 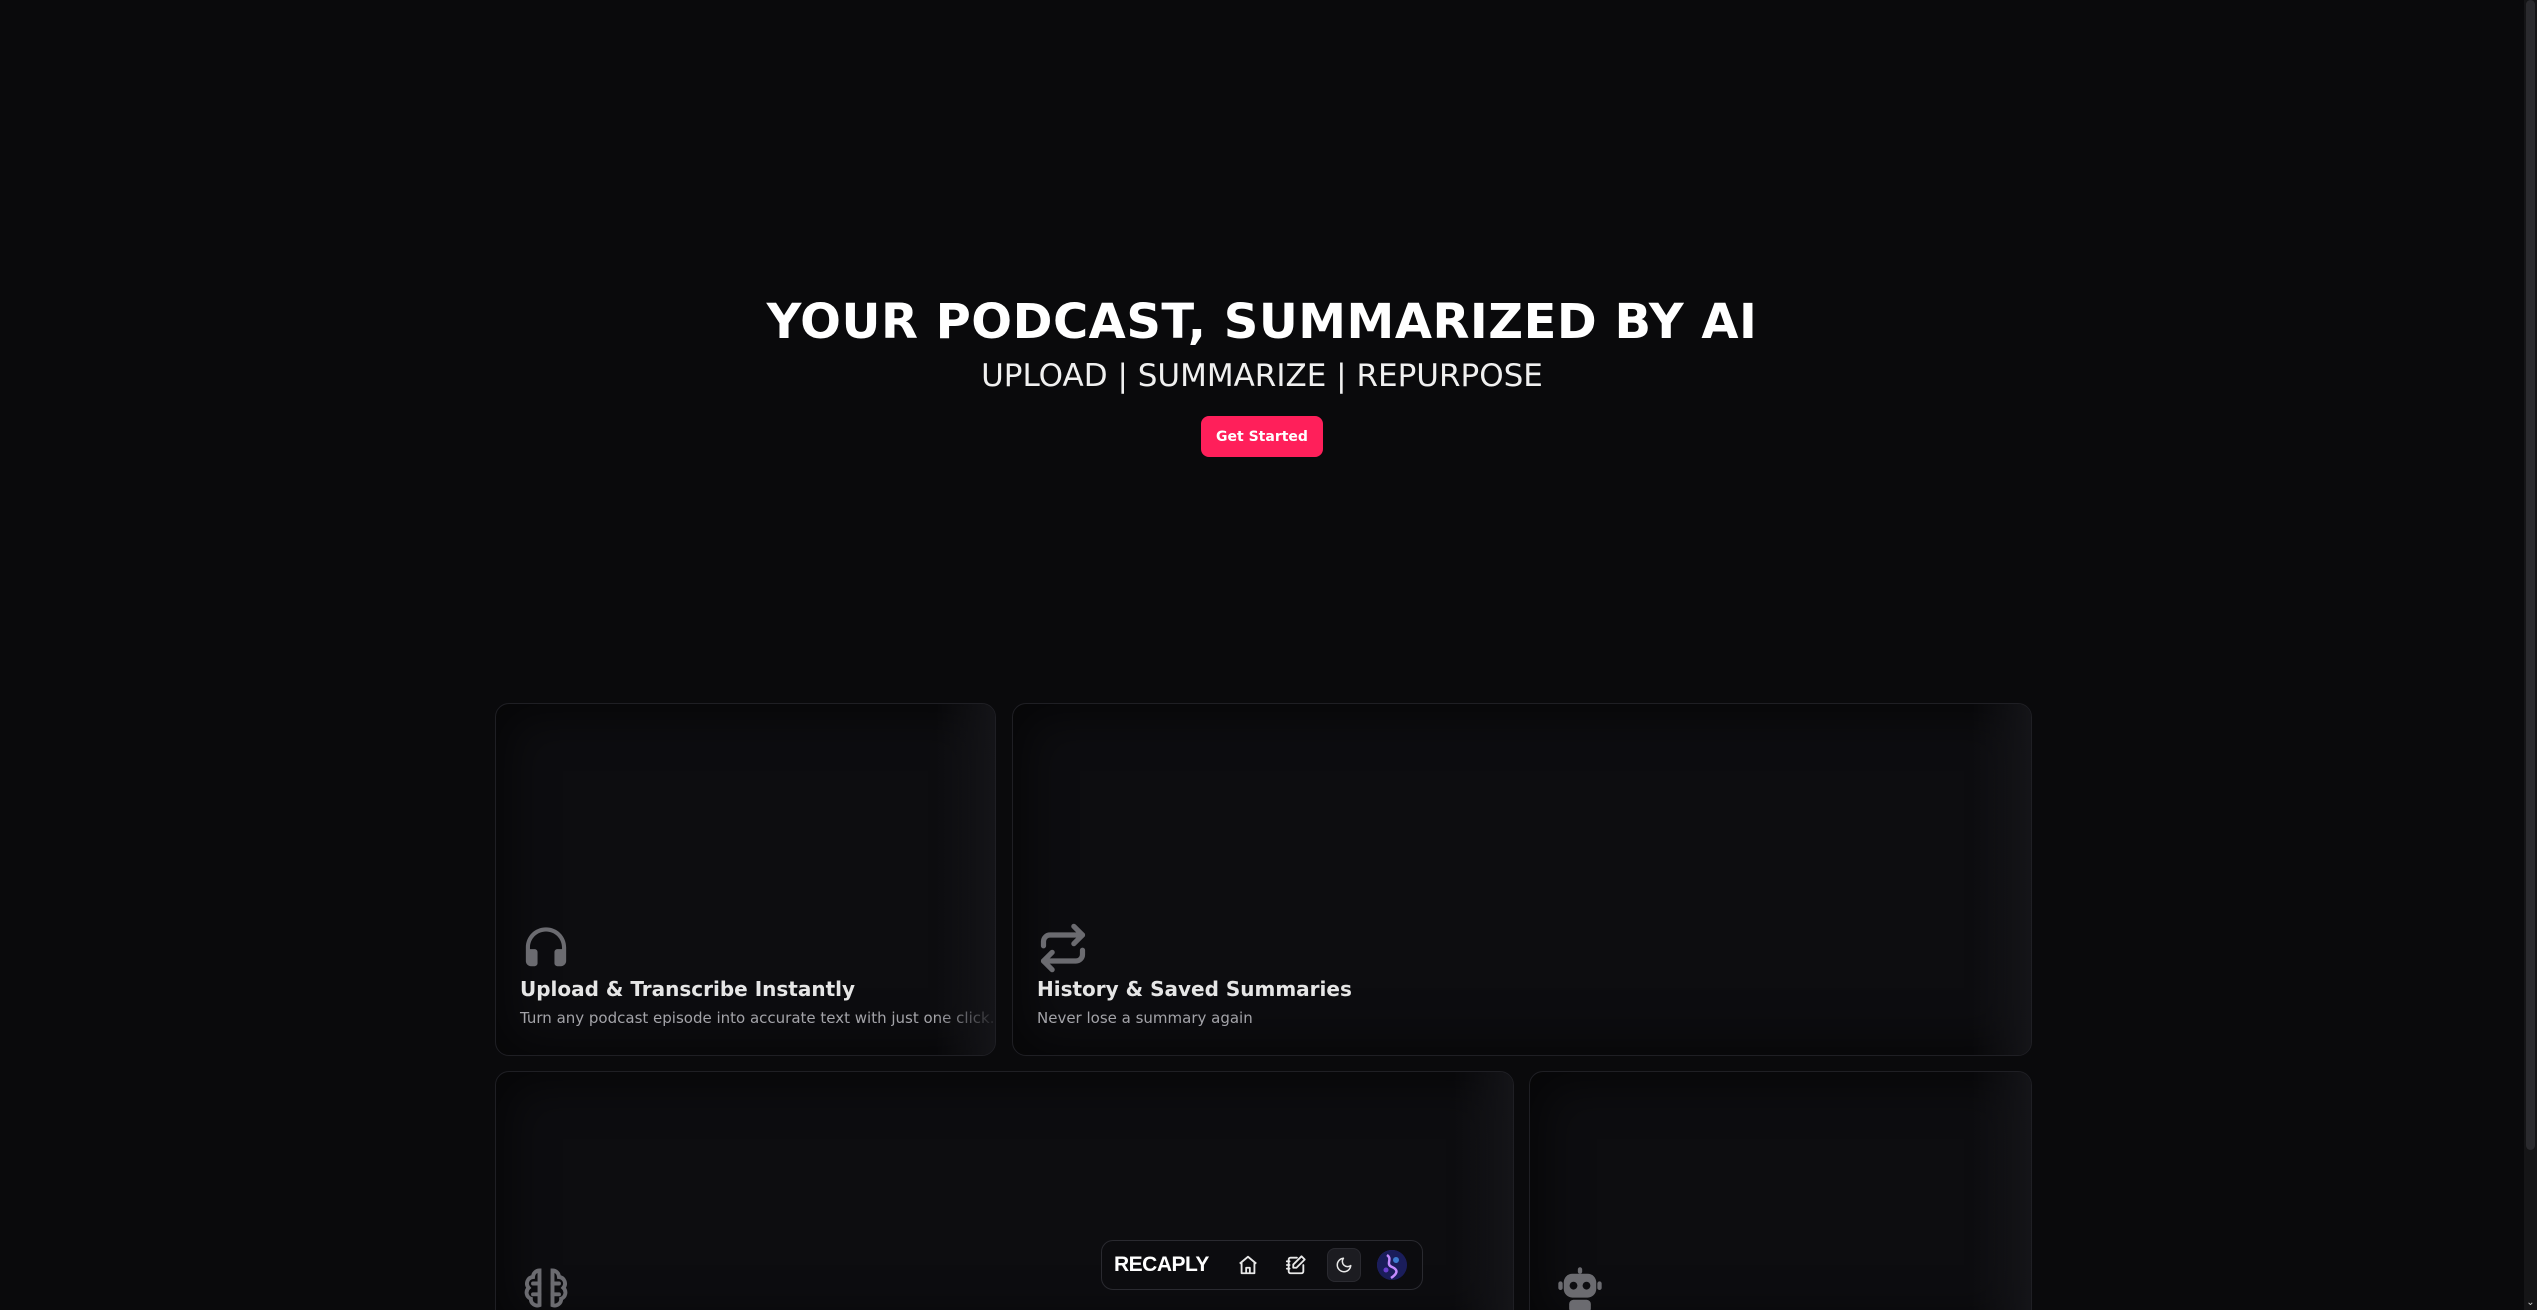 What do you see at coordinates (2530, 1302) in the screenshot?
I see `scroll-down-icon: ⌄` at bounding box center [2530, 1302].